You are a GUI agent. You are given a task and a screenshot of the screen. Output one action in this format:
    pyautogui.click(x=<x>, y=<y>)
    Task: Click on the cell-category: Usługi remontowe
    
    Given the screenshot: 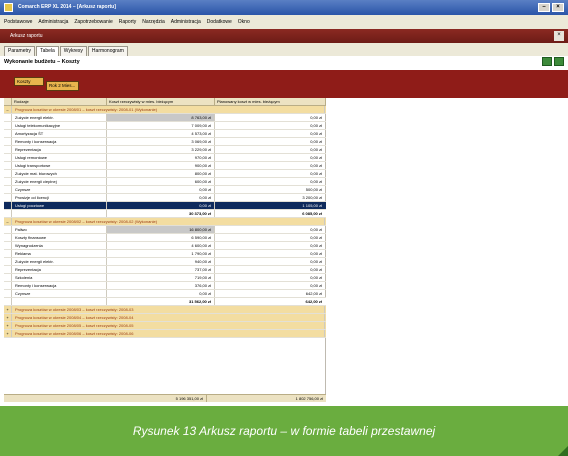 What is the action you would take?
    pyautogui.click(x=59, y=157)
    